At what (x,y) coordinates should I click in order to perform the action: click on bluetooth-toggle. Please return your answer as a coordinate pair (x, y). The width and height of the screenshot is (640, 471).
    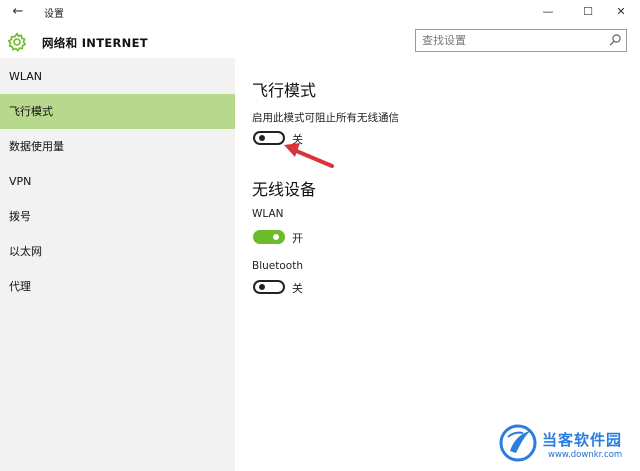
    Looking at the image, I should click on (269, 287).